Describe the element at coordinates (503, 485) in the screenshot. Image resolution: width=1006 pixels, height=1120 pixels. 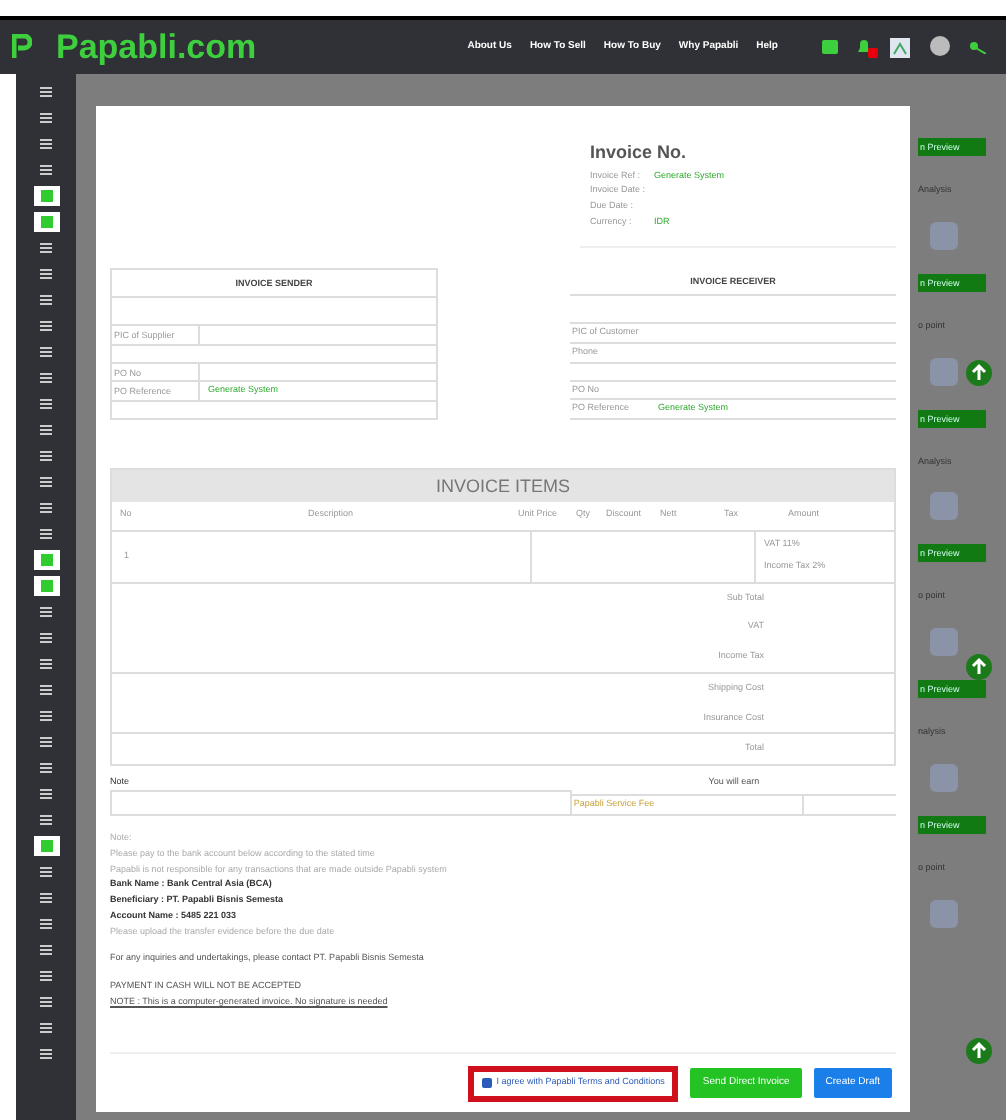
I see `invoice-items-title: INVOICE ITEMS` at that location.